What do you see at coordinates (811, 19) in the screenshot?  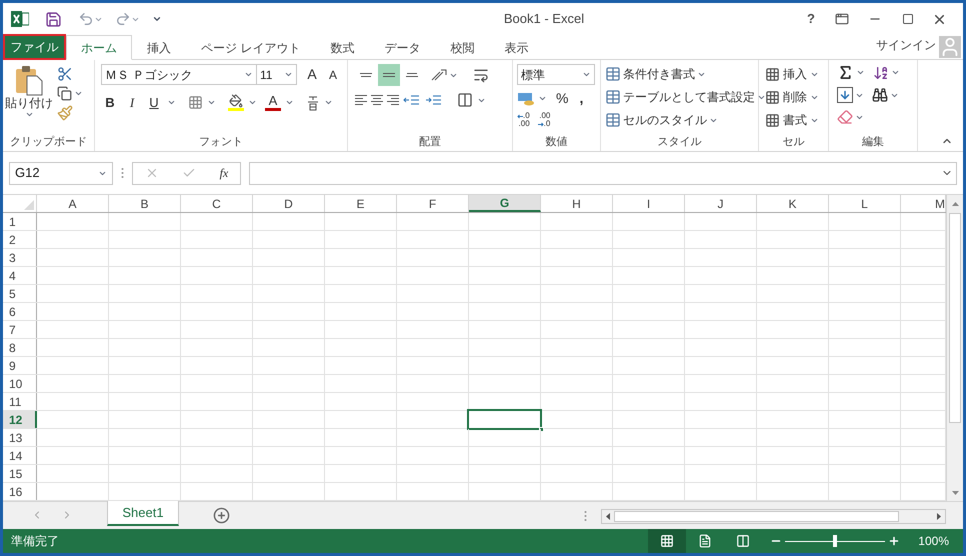 I see `help-button: ?` at bounding box center [811, 19].